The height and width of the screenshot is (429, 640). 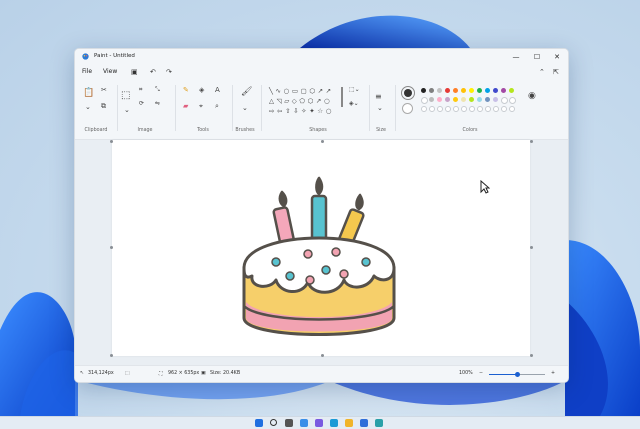 I want to click on edit-colors-icon: ◉, so click(x=532, y=96).